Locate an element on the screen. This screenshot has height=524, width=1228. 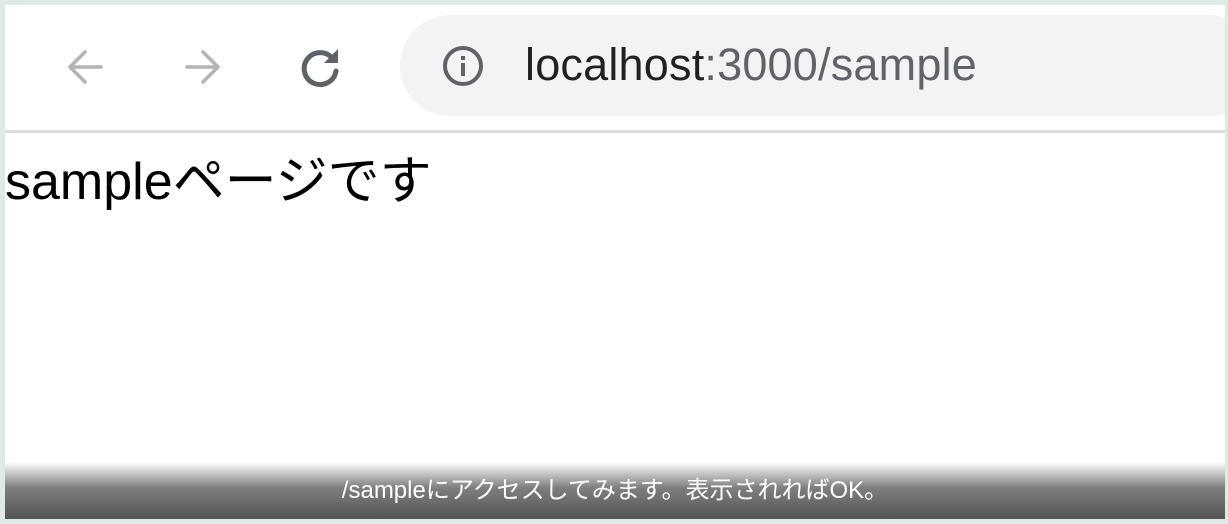
back-button is located at coordinates (85, 67).